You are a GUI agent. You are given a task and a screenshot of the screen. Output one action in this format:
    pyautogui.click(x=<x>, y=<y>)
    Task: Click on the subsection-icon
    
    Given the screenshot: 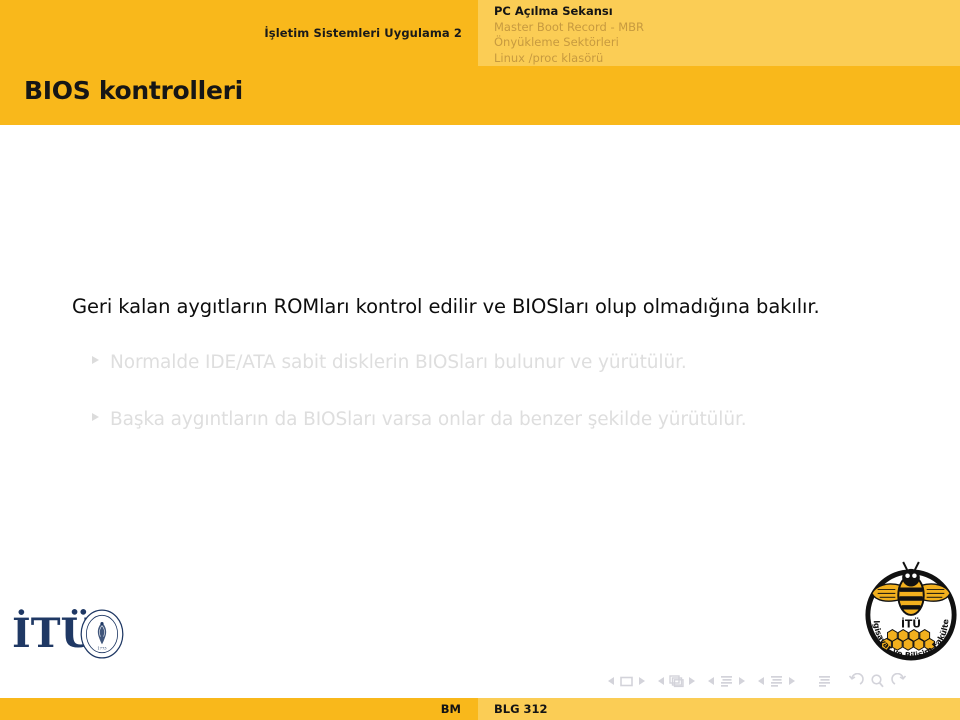 What is the action you would take?
    pyautogui.click(x=726, y=681)
    